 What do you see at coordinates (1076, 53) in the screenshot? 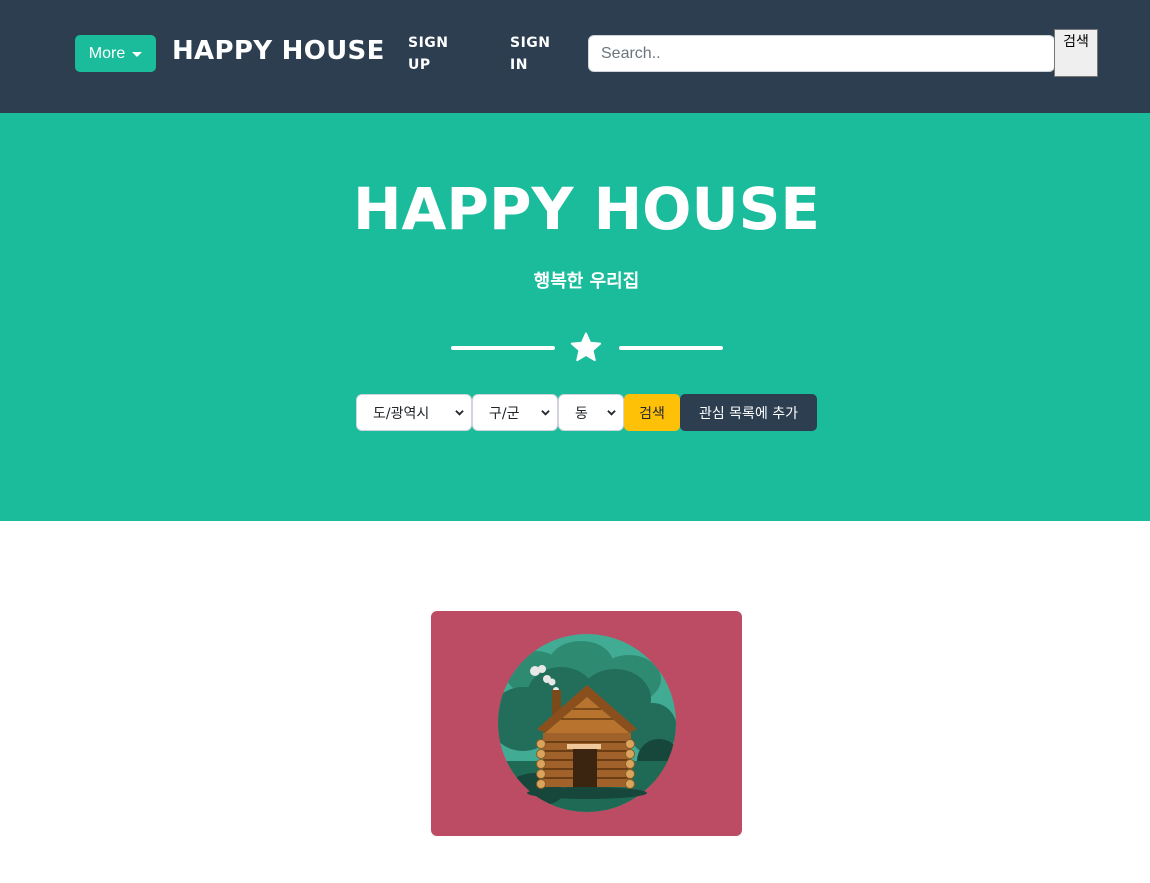
I see `search-button: 검색` at bounding box center [1076, 53].